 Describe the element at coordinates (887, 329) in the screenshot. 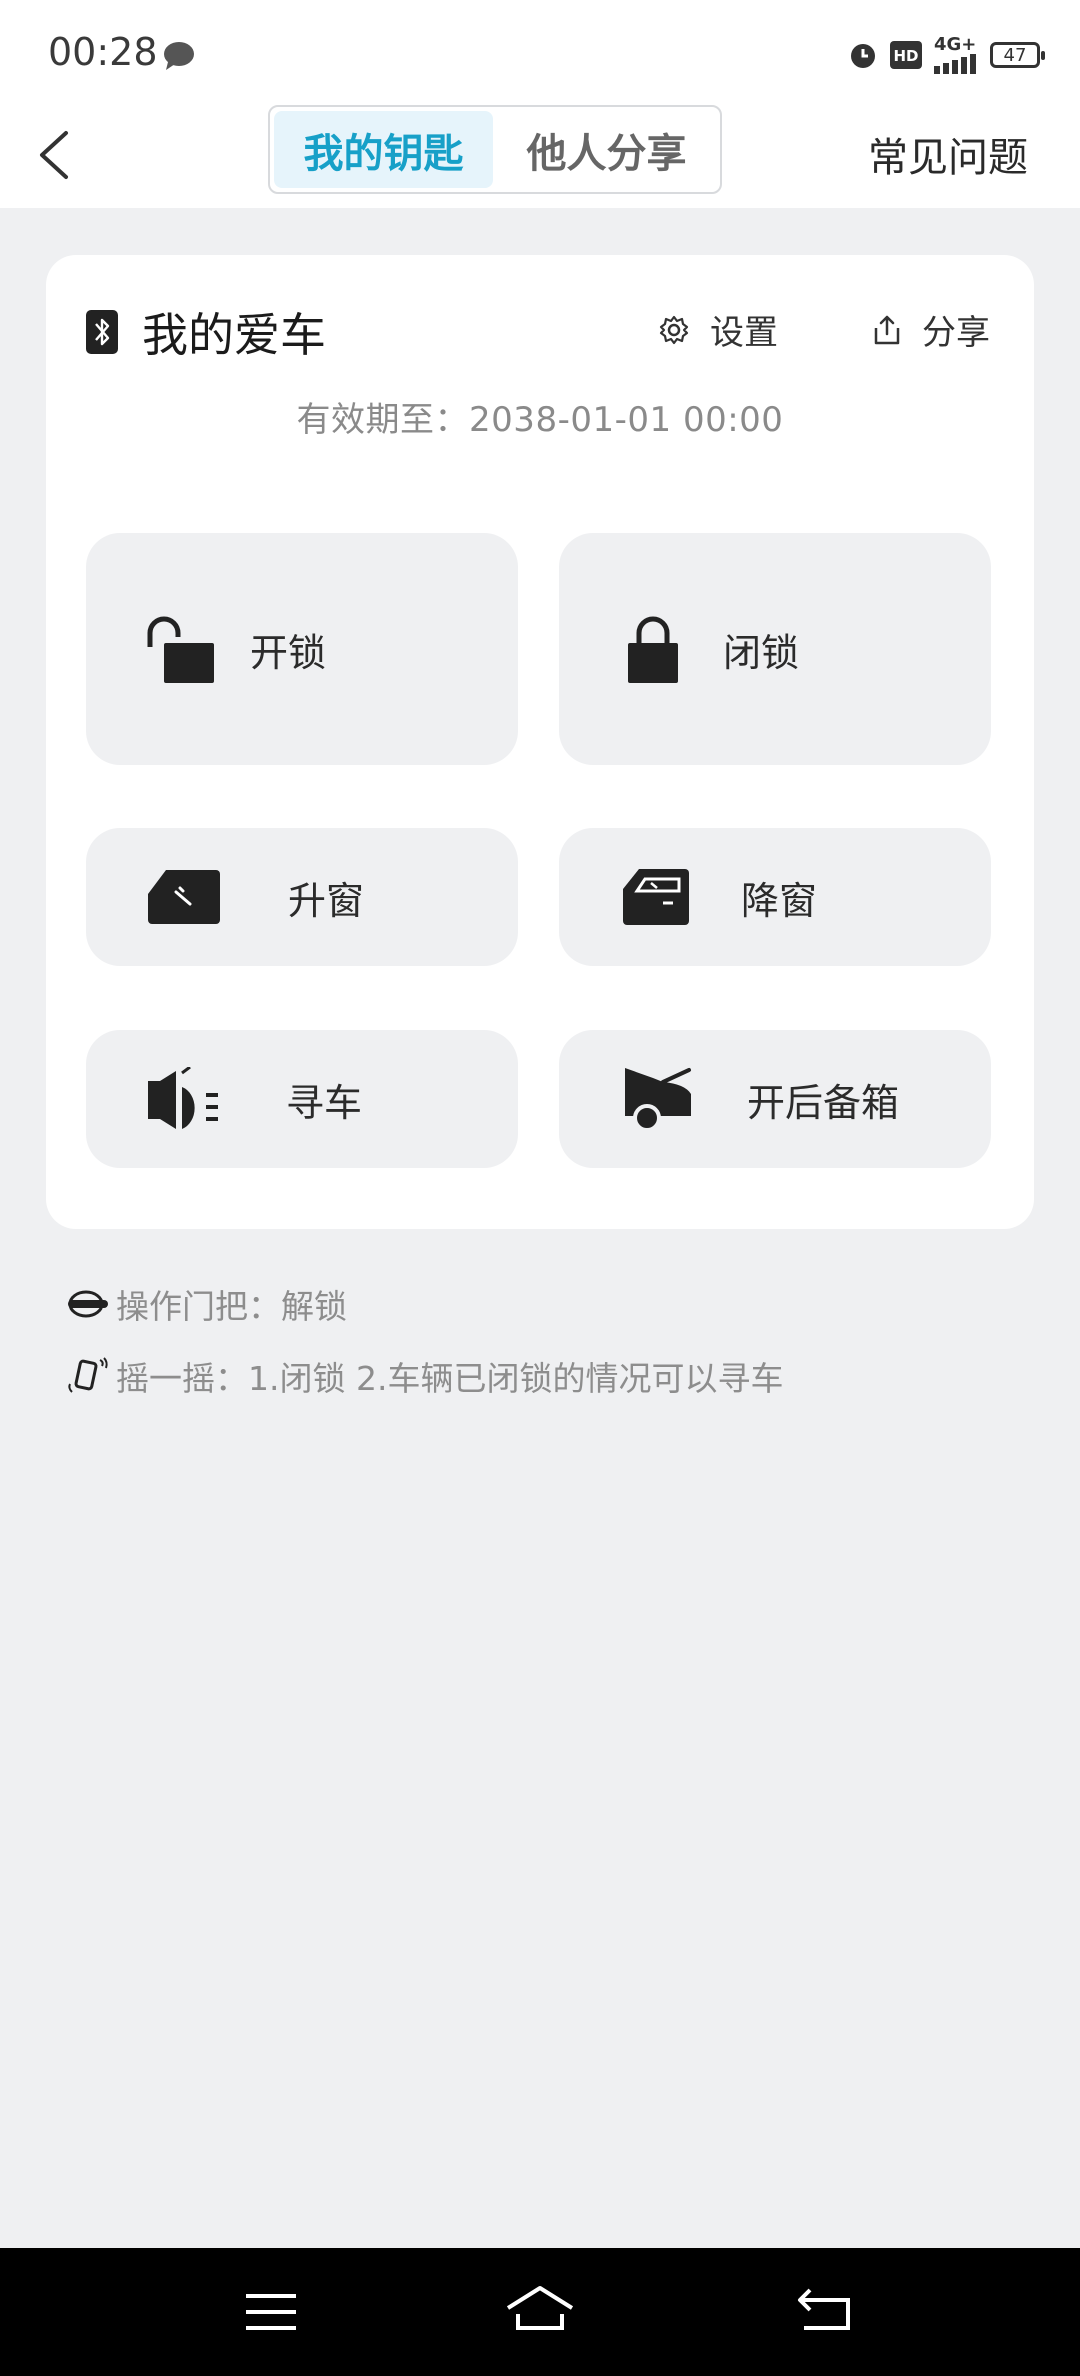

I see `share-icon` at that location.